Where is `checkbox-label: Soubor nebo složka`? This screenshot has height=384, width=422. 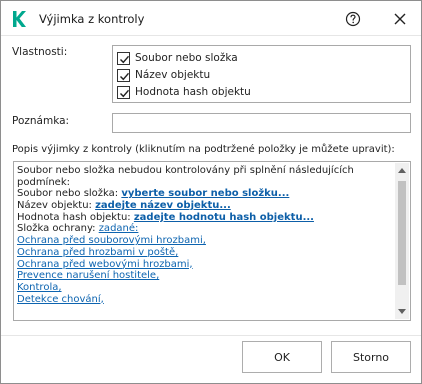
checkbox-label: Soubor nebo složka is located at coordinates (186, 58).